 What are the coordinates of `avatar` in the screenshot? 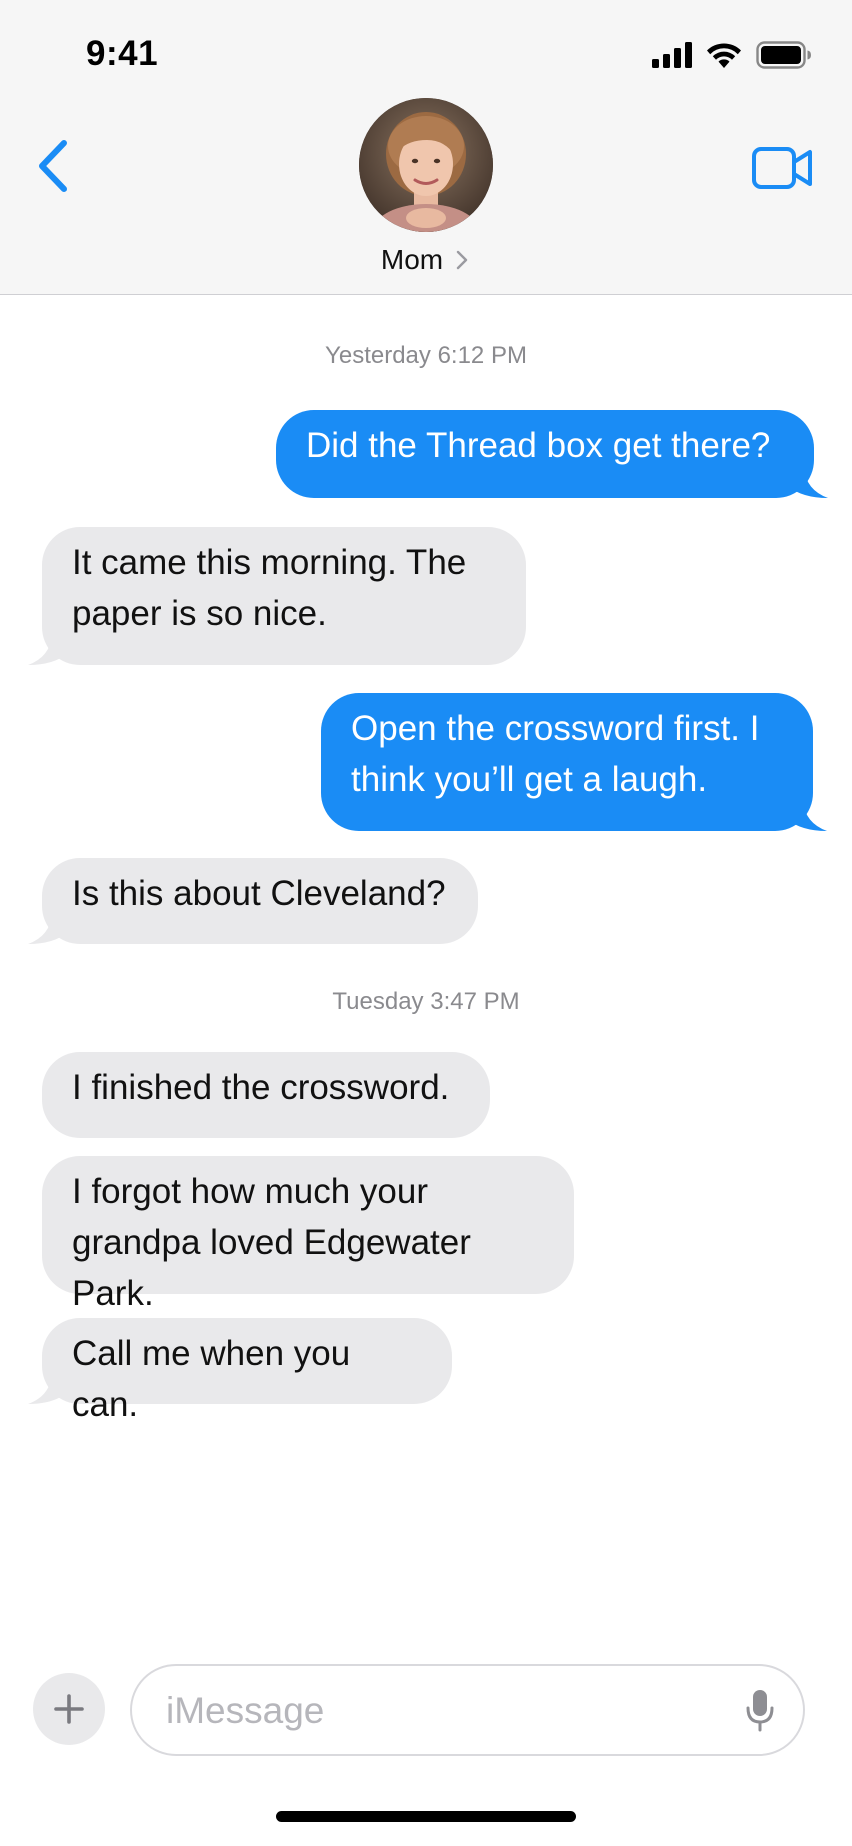 It's located at (426, 165).